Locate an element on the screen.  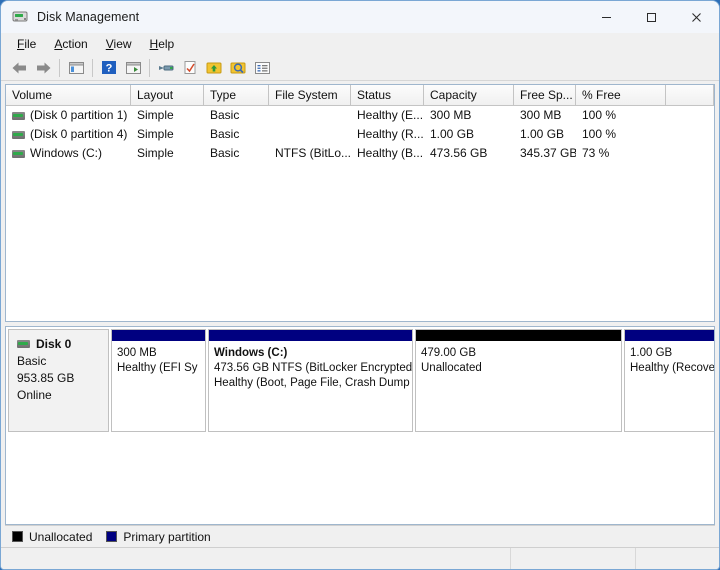
cell-volume-label: (Disk 0 partition 1) is located at coordinates (79, 115).